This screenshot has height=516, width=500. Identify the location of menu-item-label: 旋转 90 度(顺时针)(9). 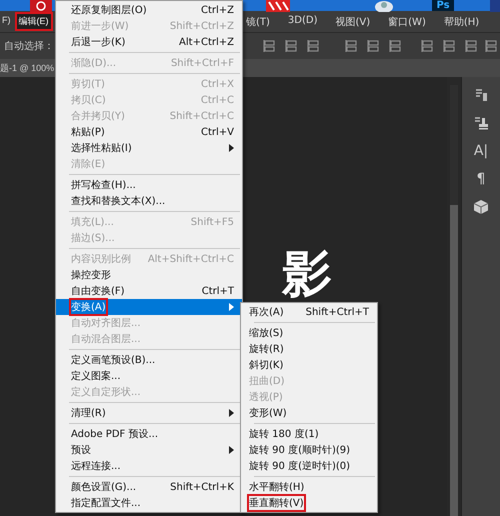
(300, 450).